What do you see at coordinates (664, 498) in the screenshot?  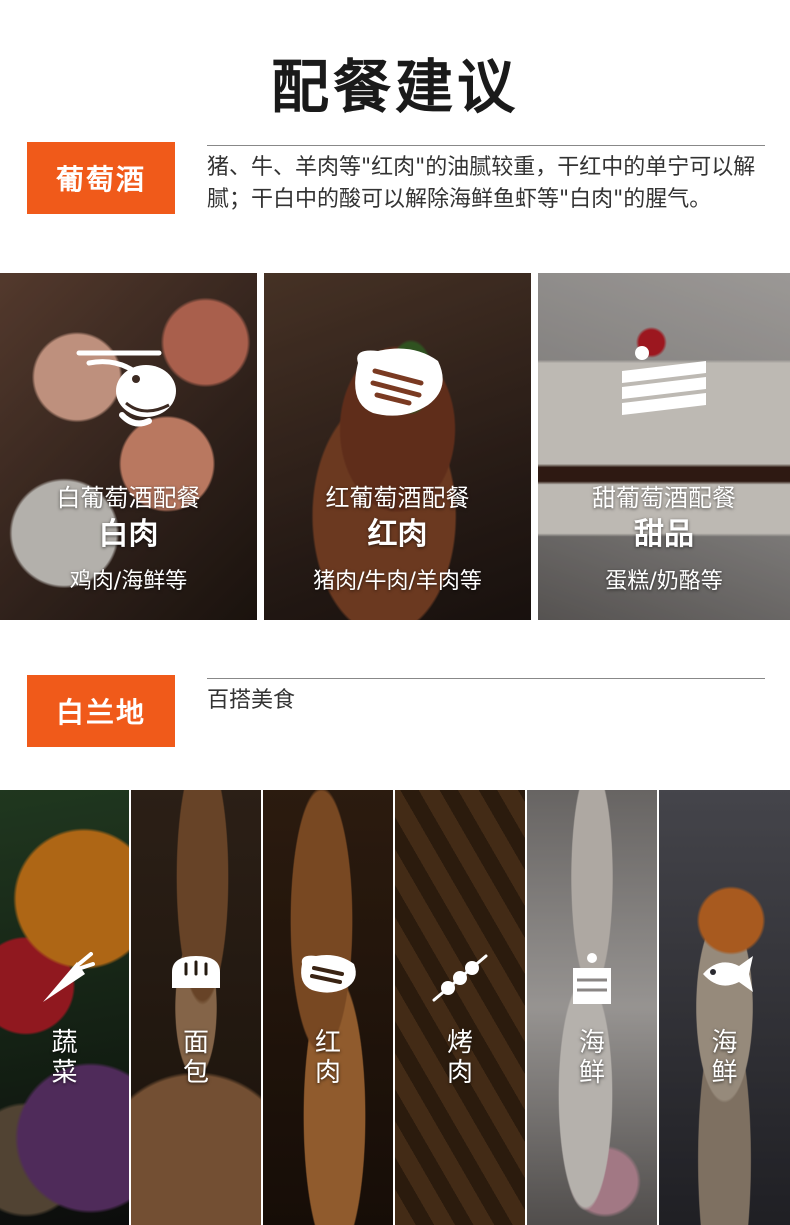 I see `wine-panel-pairing: 甜葡萄酒配餐` at bounding box center [664, 498].